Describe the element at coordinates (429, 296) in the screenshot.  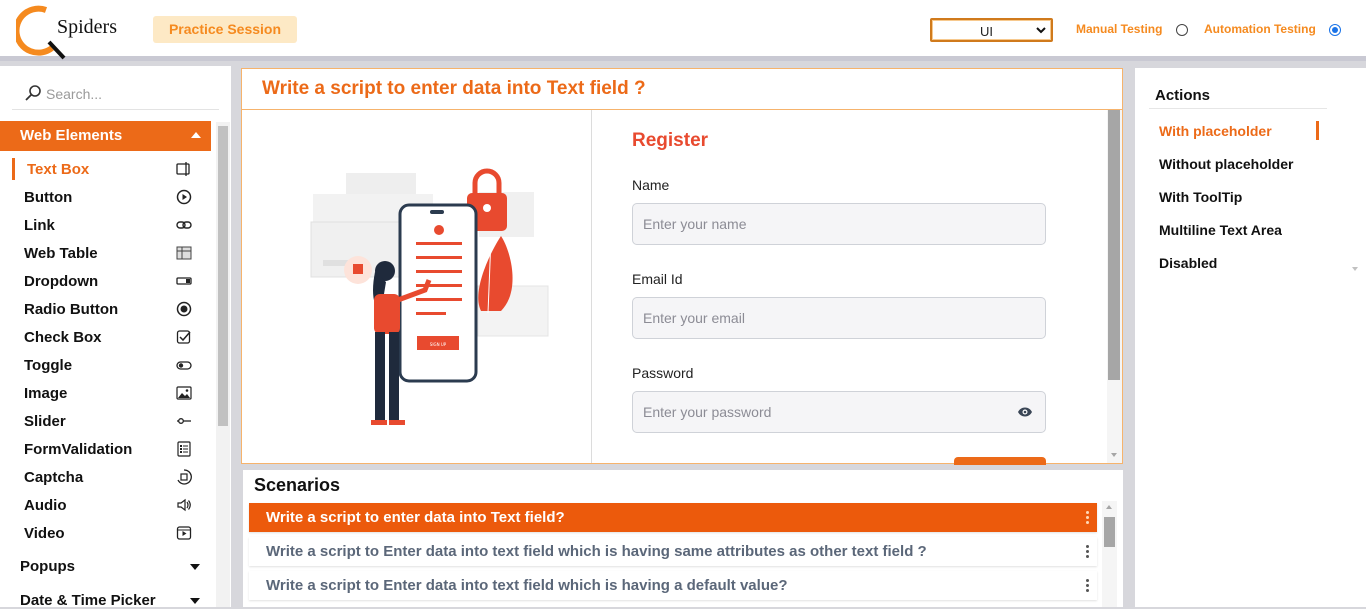
I see `register-illustration: SIGN UP` at that location.